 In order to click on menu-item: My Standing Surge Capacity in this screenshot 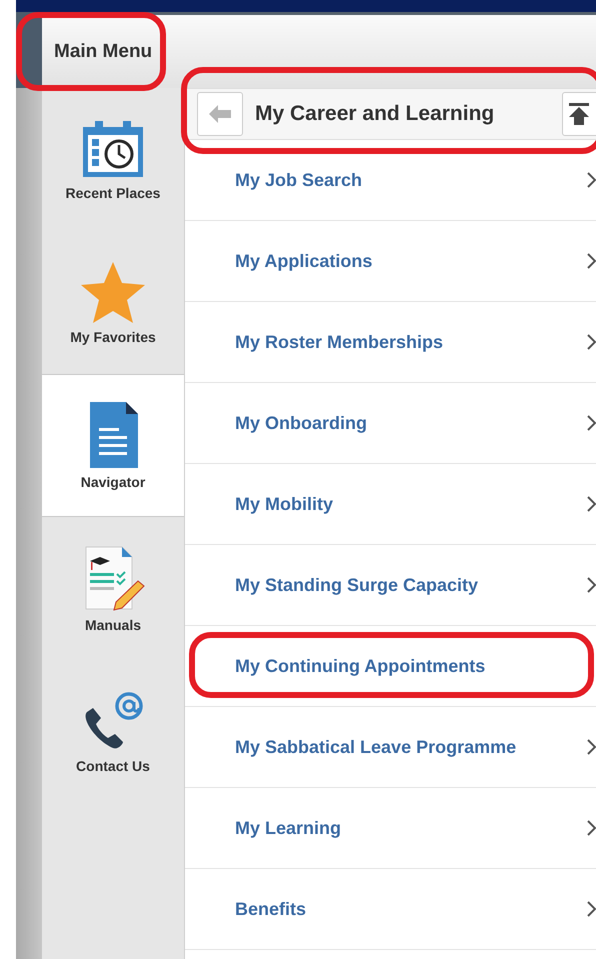, I will do `click(390, 585)`.